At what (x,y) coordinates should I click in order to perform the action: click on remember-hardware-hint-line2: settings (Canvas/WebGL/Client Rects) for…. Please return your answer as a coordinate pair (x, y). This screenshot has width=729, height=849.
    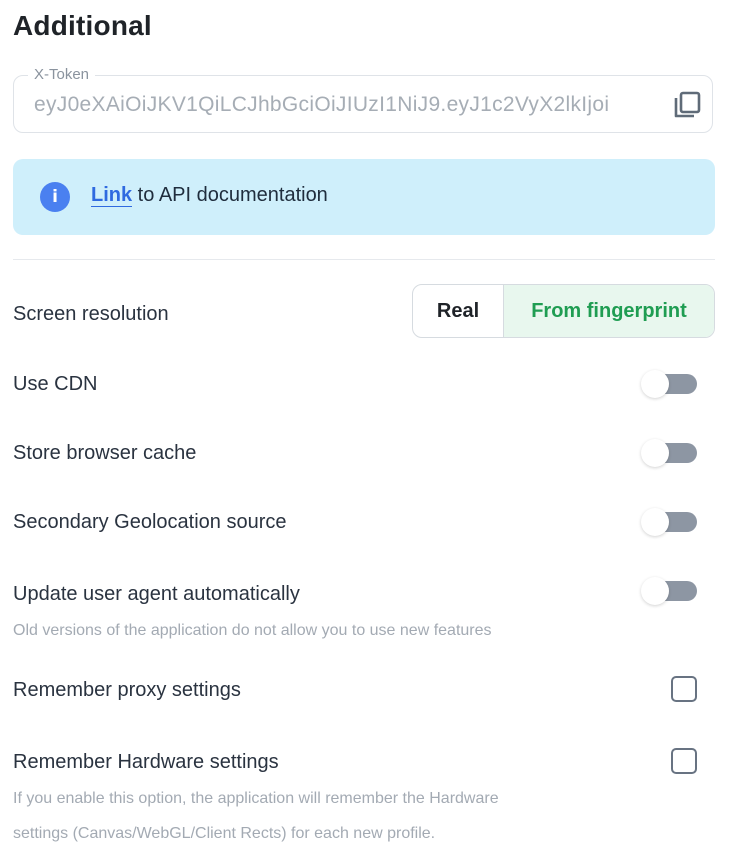
    Looking at the image, I should click on (224, 833).